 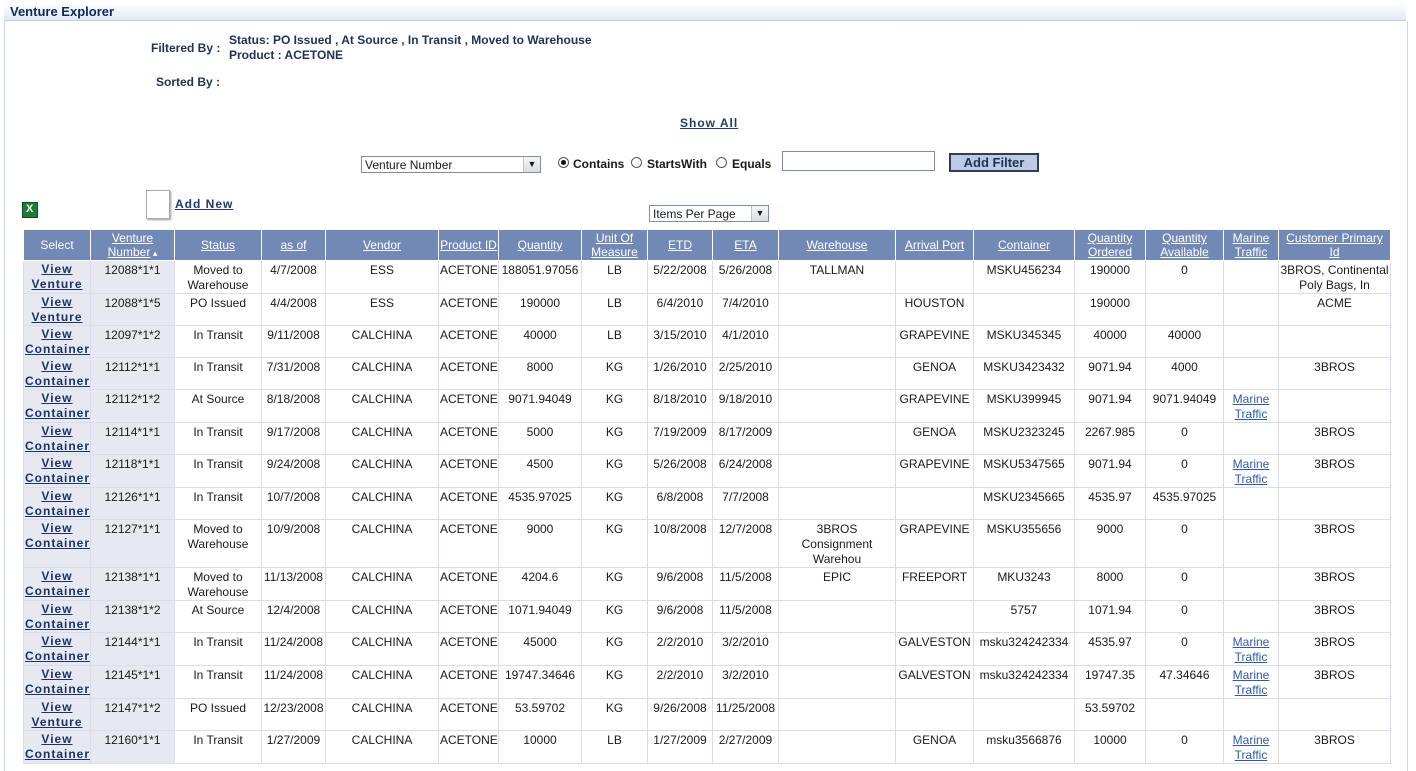 I want to click on venture-number-cell: 12138*1*2, so click(x=132, y=616).